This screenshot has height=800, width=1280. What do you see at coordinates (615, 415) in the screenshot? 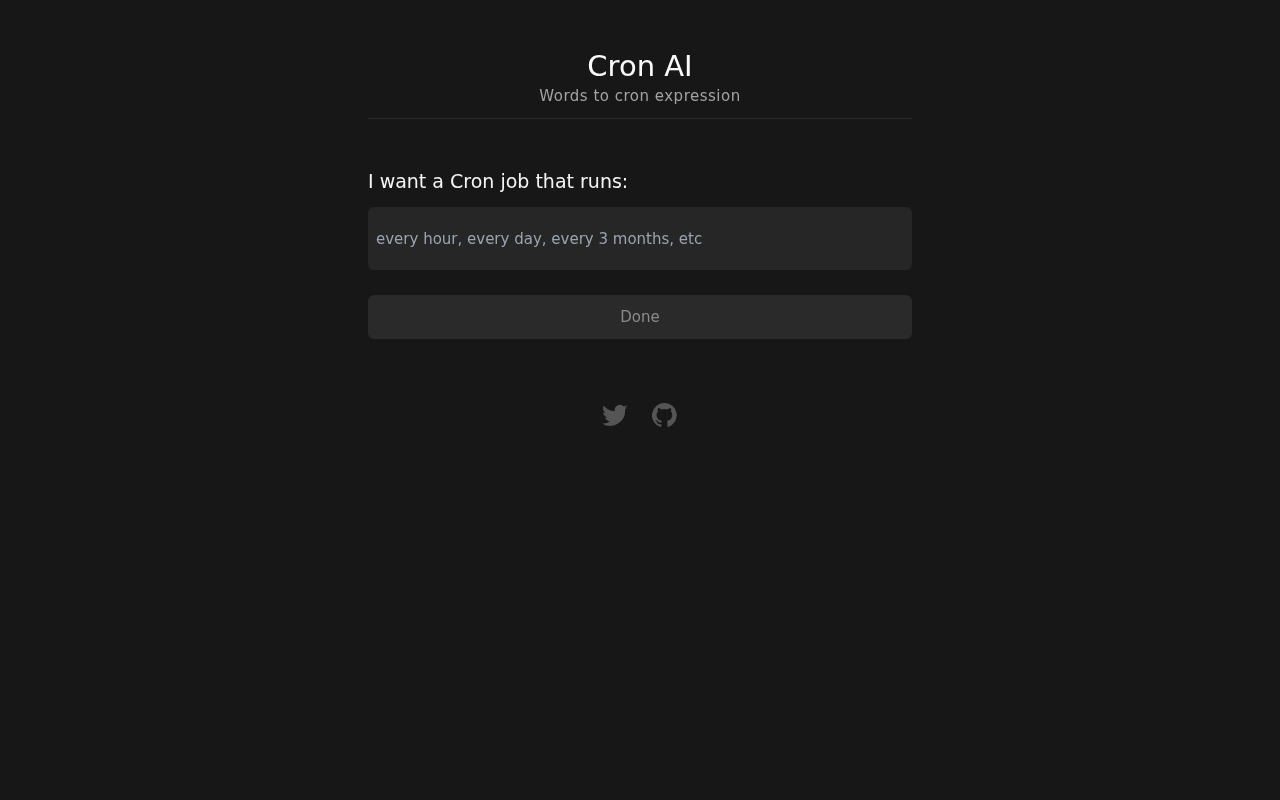
I see `bird-icon` at bounding box center [615, 415].